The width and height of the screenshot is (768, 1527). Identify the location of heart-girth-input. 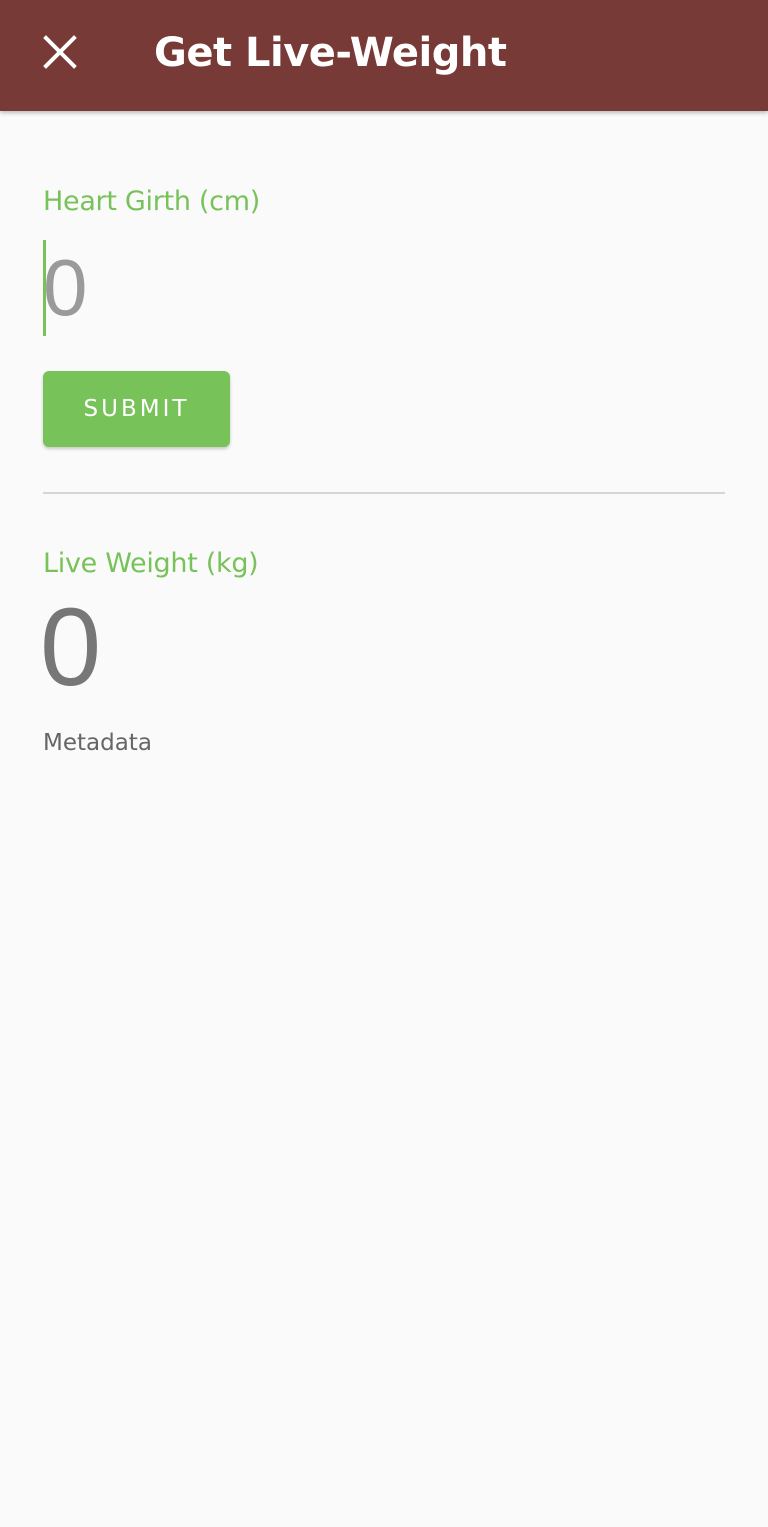
(383, 288).